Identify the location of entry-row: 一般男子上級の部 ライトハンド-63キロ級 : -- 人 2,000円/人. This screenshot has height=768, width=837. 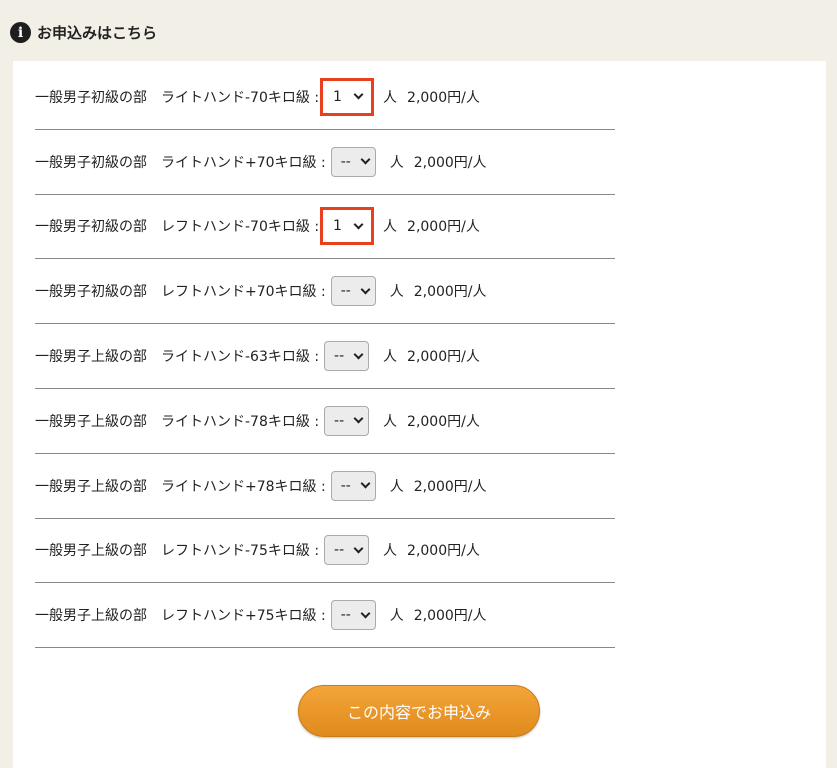
(325, 356).